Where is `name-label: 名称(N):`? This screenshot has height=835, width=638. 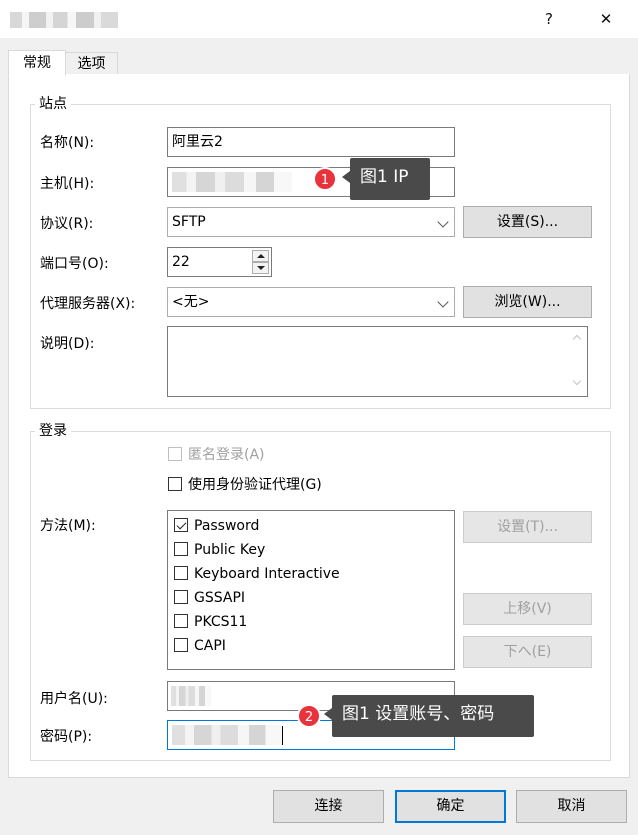
name-label: 名称(N): is located at coordinates (67, 143).